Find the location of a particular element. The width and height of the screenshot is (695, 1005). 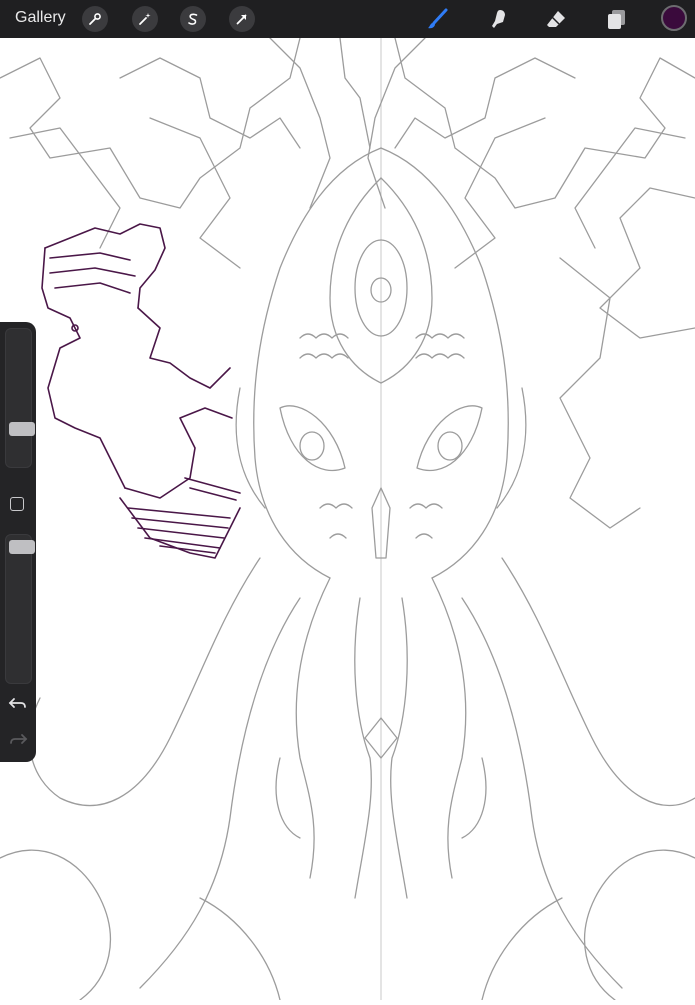

magic-wand-icon is located at coordinates (145, 19).